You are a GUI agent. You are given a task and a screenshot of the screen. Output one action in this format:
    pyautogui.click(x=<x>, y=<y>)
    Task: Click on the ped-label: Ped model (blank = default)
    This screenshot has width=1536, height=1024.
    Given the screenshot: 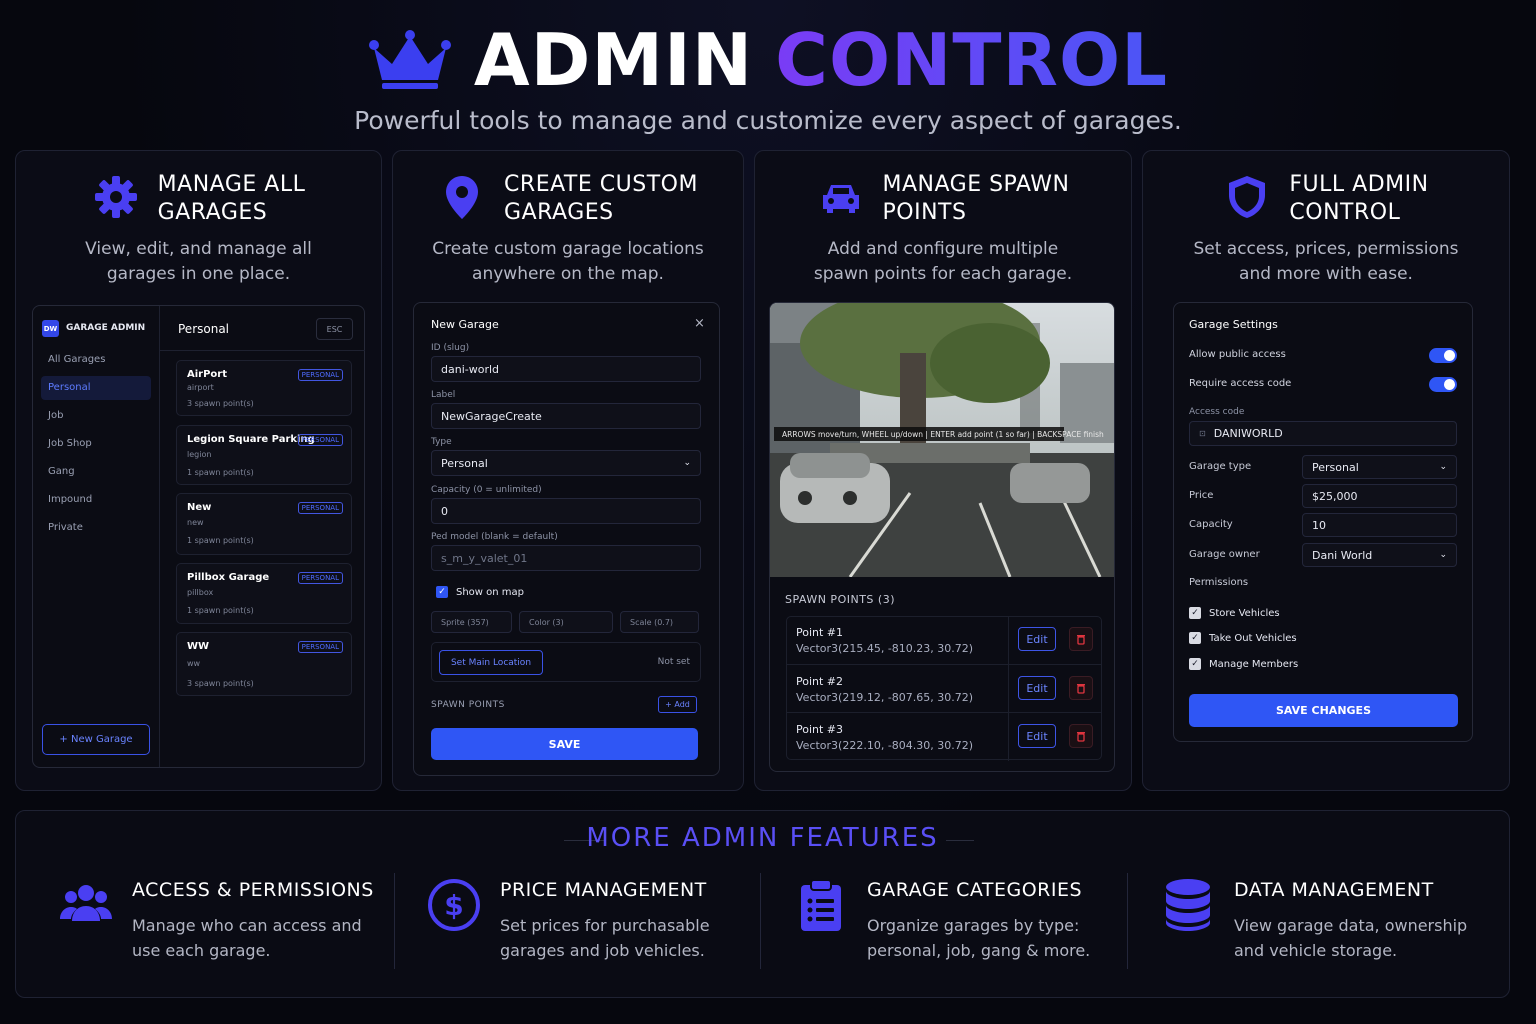 What is the action you would take?
    pyautogui.click(x=494, y=537)
    